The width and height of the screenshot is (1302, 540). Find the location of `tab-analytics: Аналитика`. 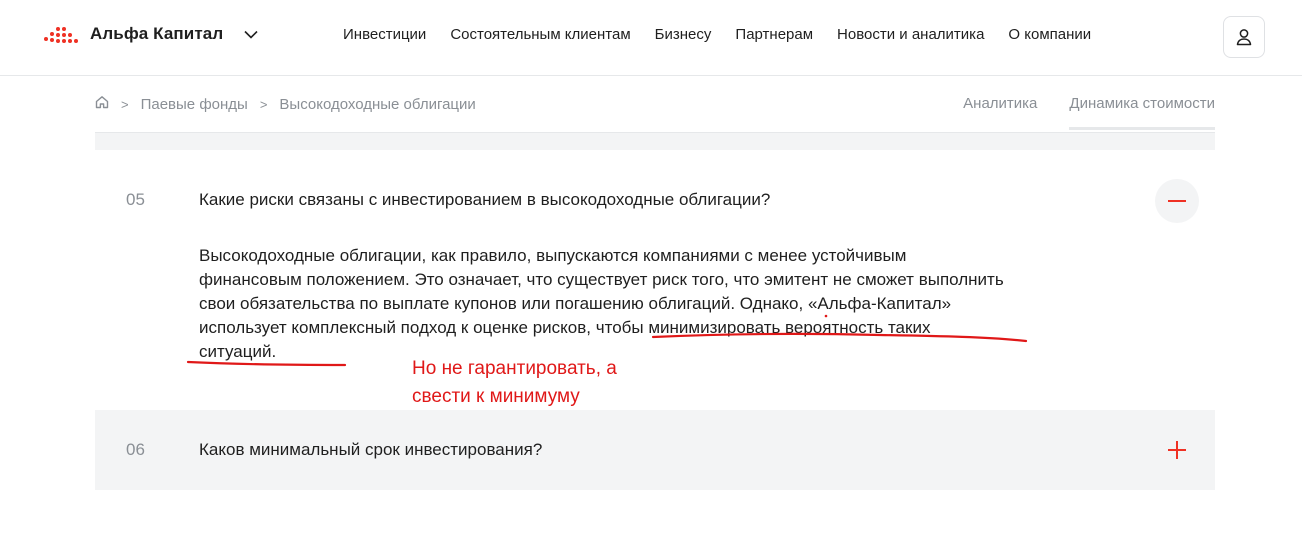

tab-analytics: Аналитика is located at coordinates (1000, 112).